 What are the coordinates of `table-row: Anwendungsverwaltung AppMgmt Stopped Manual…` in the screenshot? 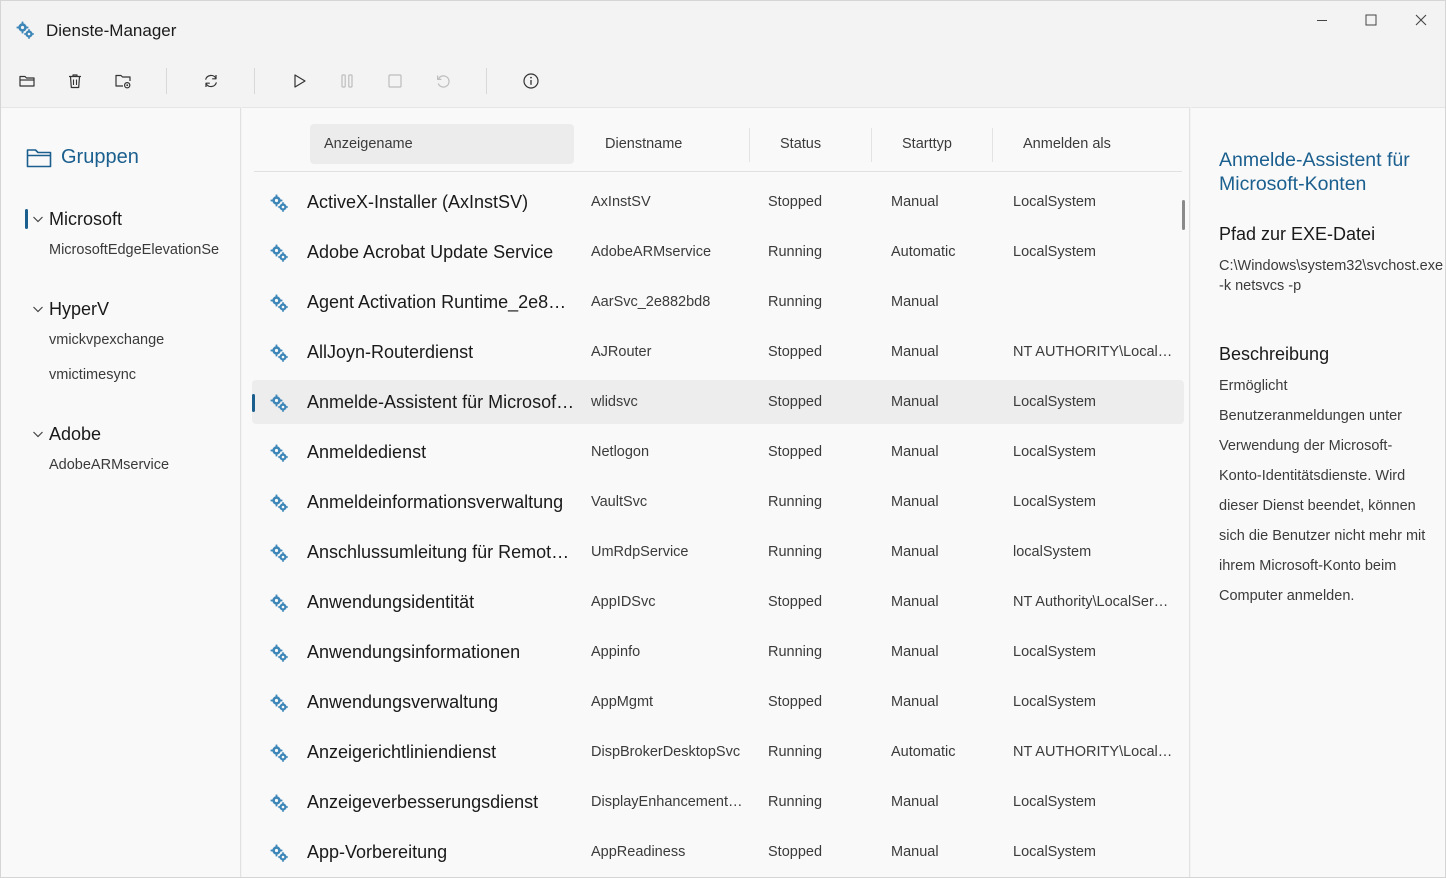 It's located at (718, 702).